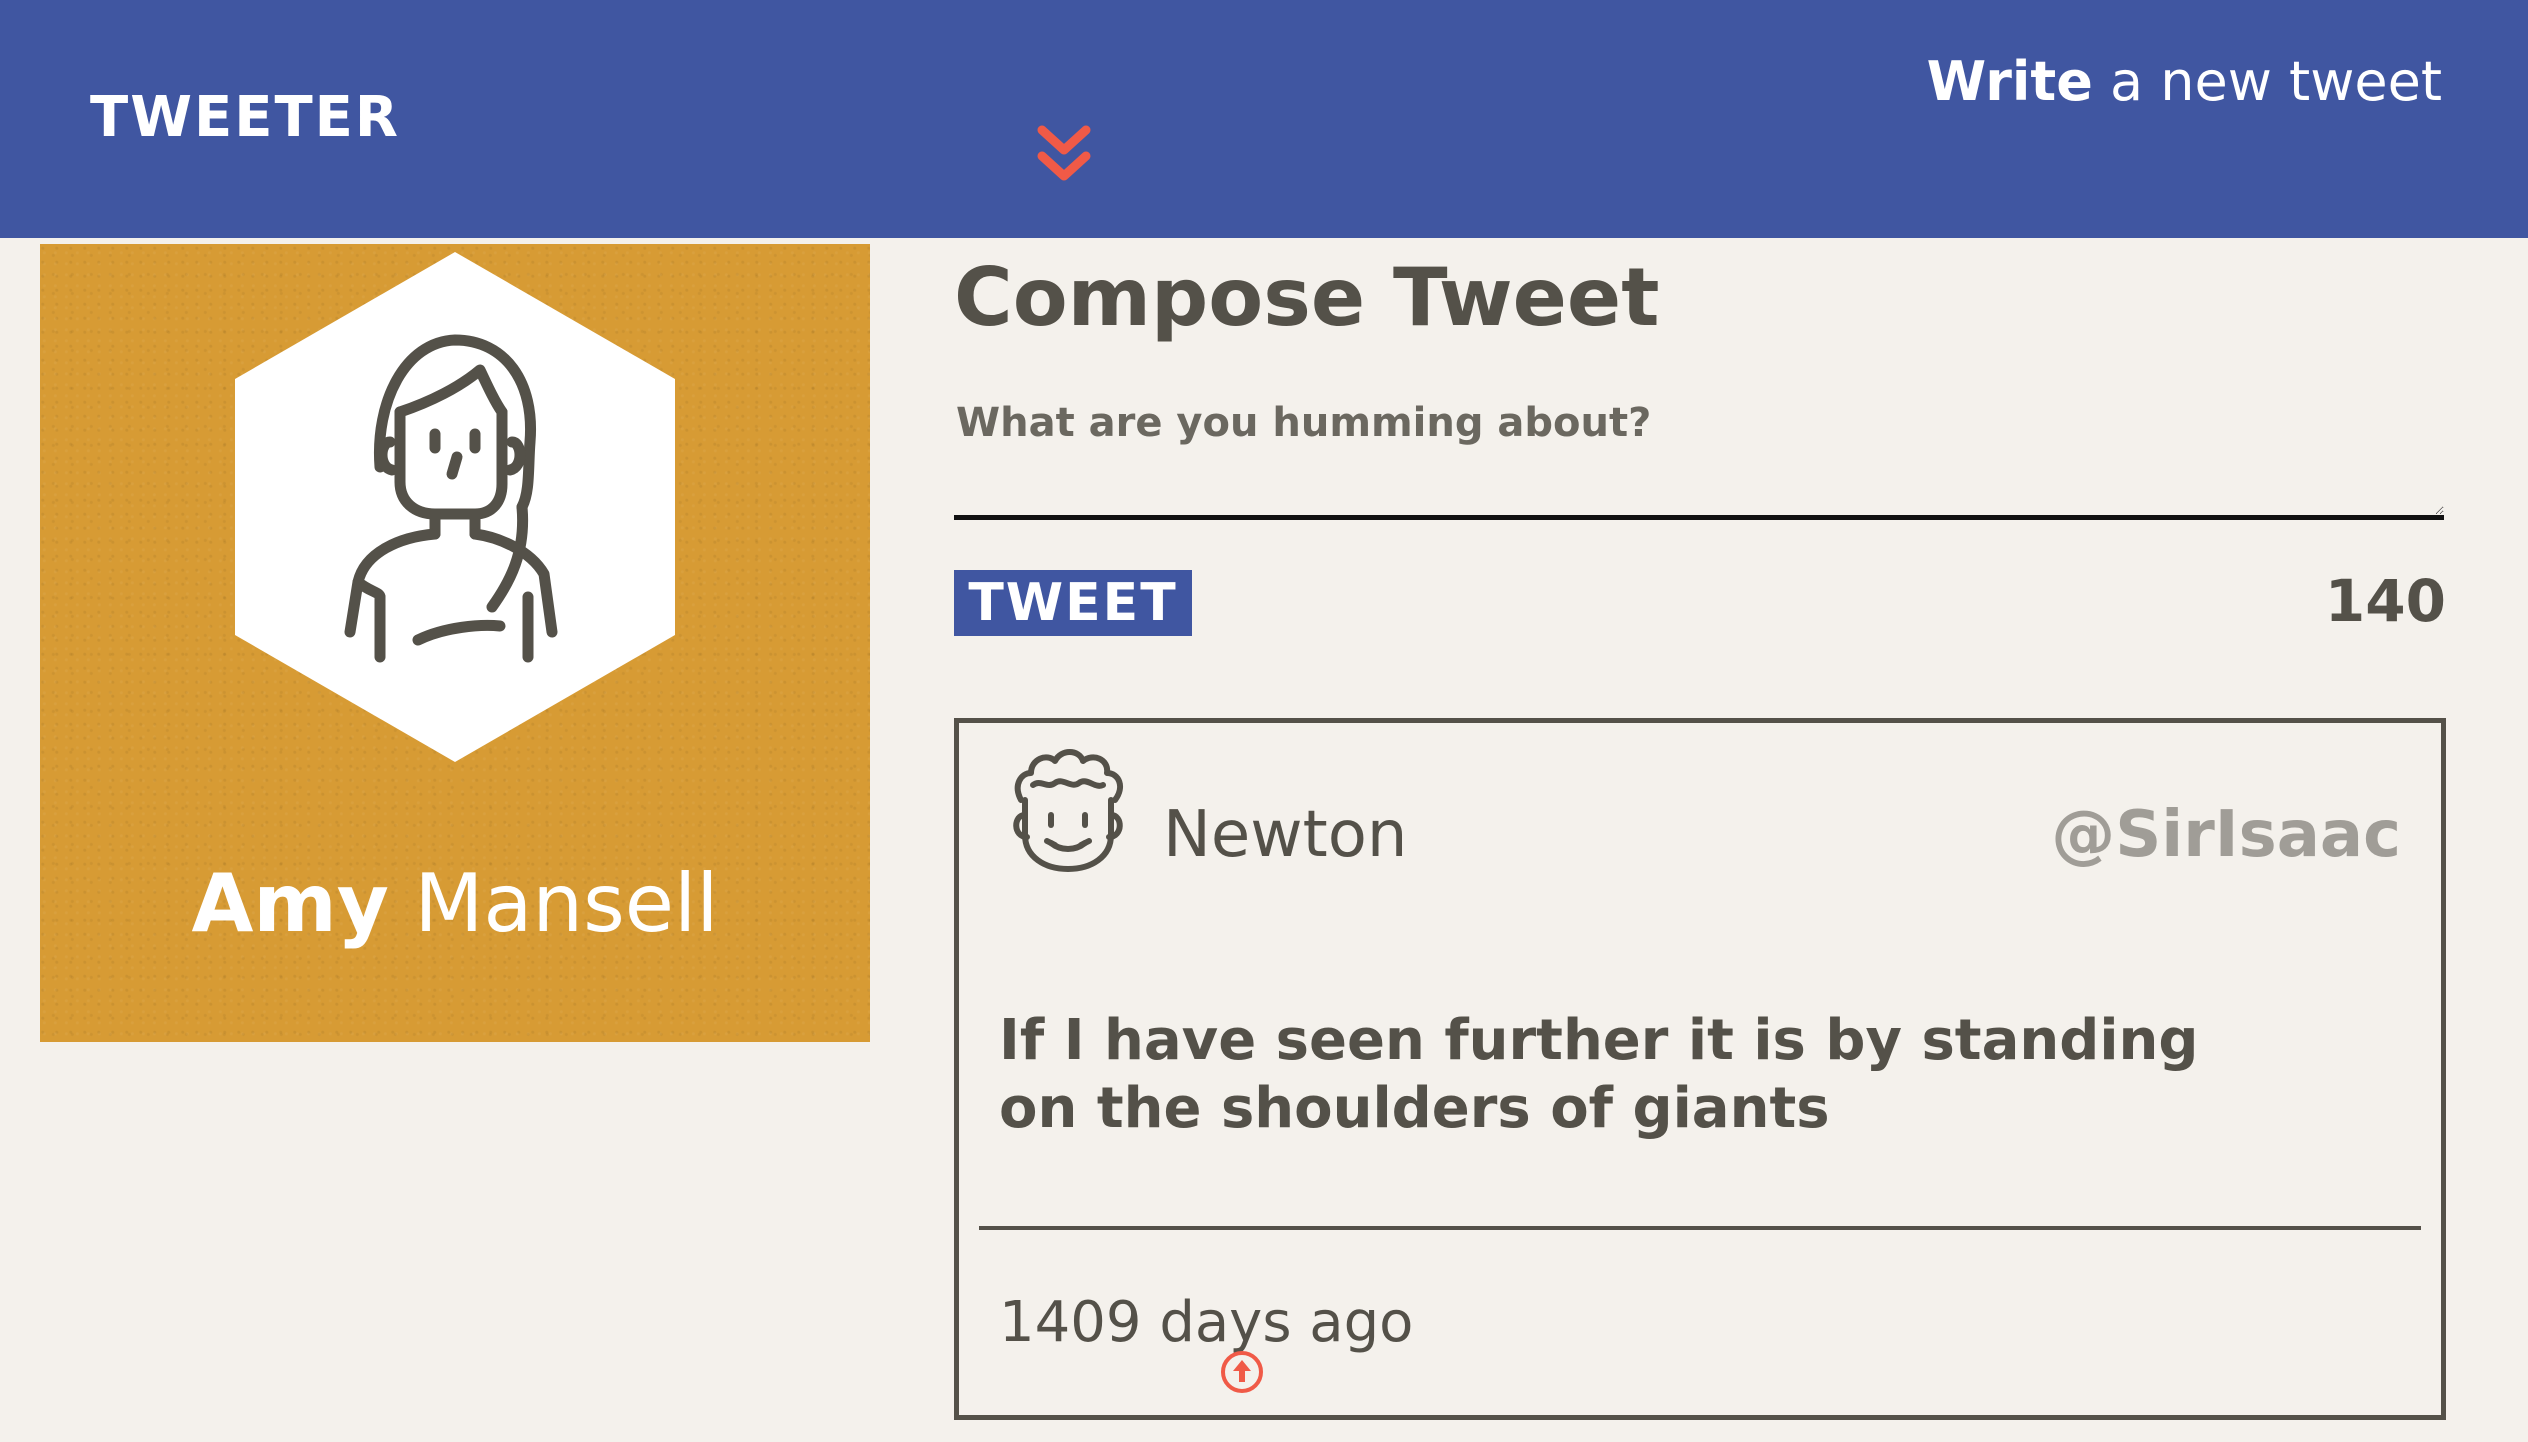  What do you see at coordinates (1068, 810) in the screenshot?
I see `curly-hair-man-avatar-icon` at bounding box center [1068, 810].